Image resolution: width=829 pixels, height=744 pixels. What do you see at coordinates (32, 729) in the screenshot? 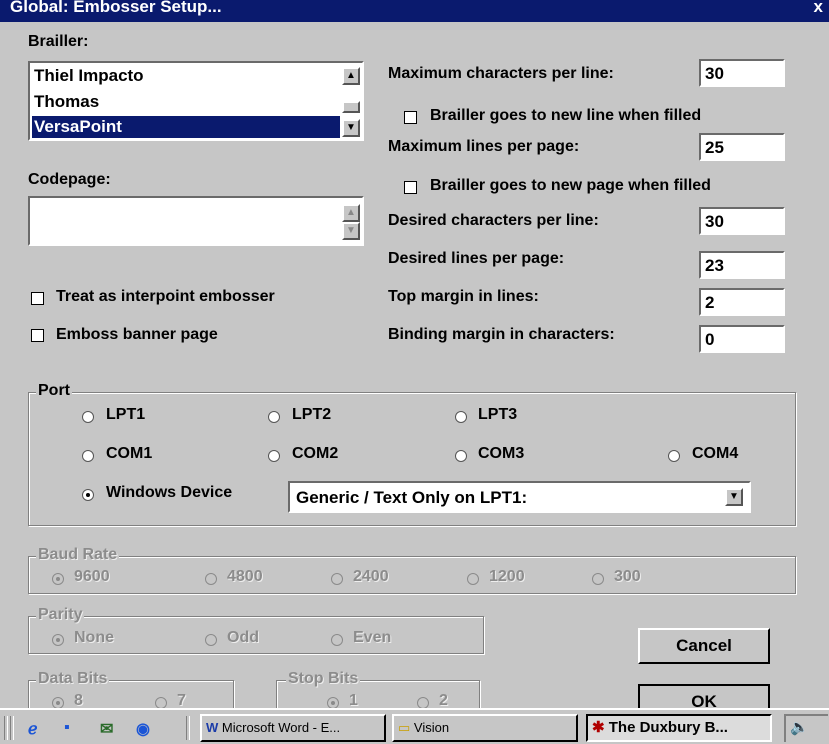
I see `ie-icon: ℯ` at bounding box center [32, 729].